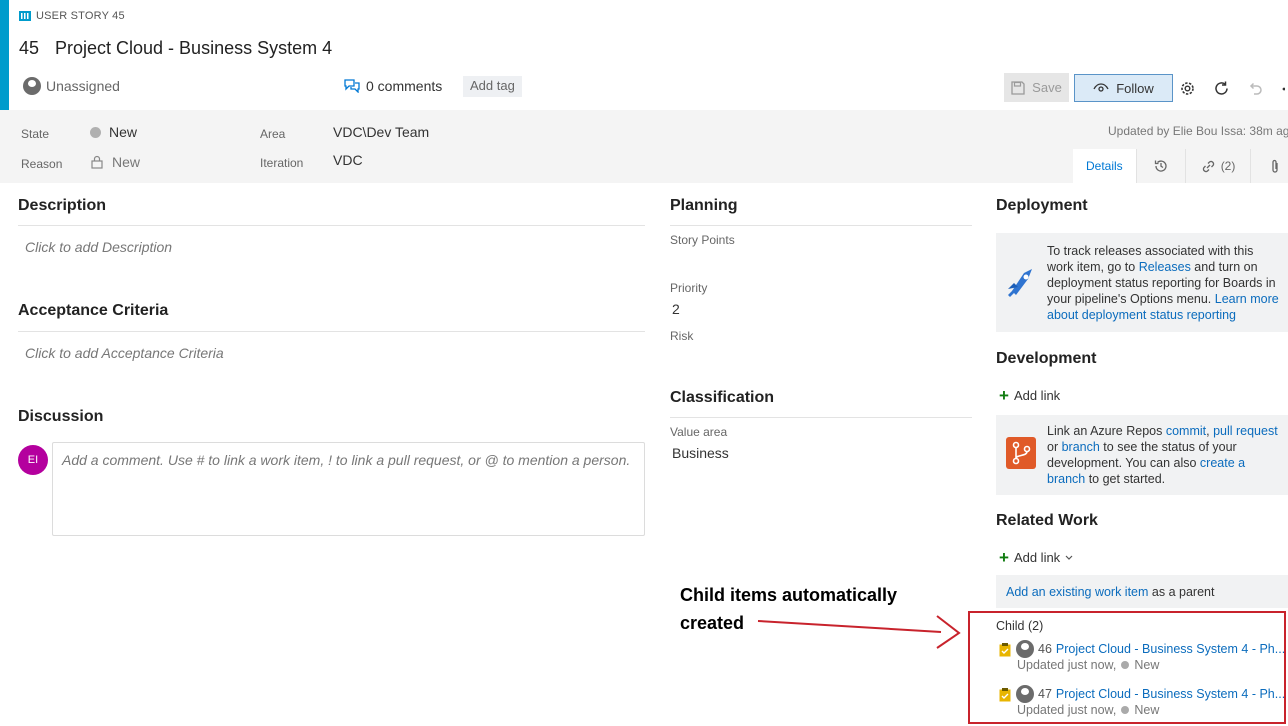 The image size is (1288, 726). What do you see at coordinates (1047, 520) in the screenshot?
I see `related-work-title: Related Work` at bounding box center [1047, 520].